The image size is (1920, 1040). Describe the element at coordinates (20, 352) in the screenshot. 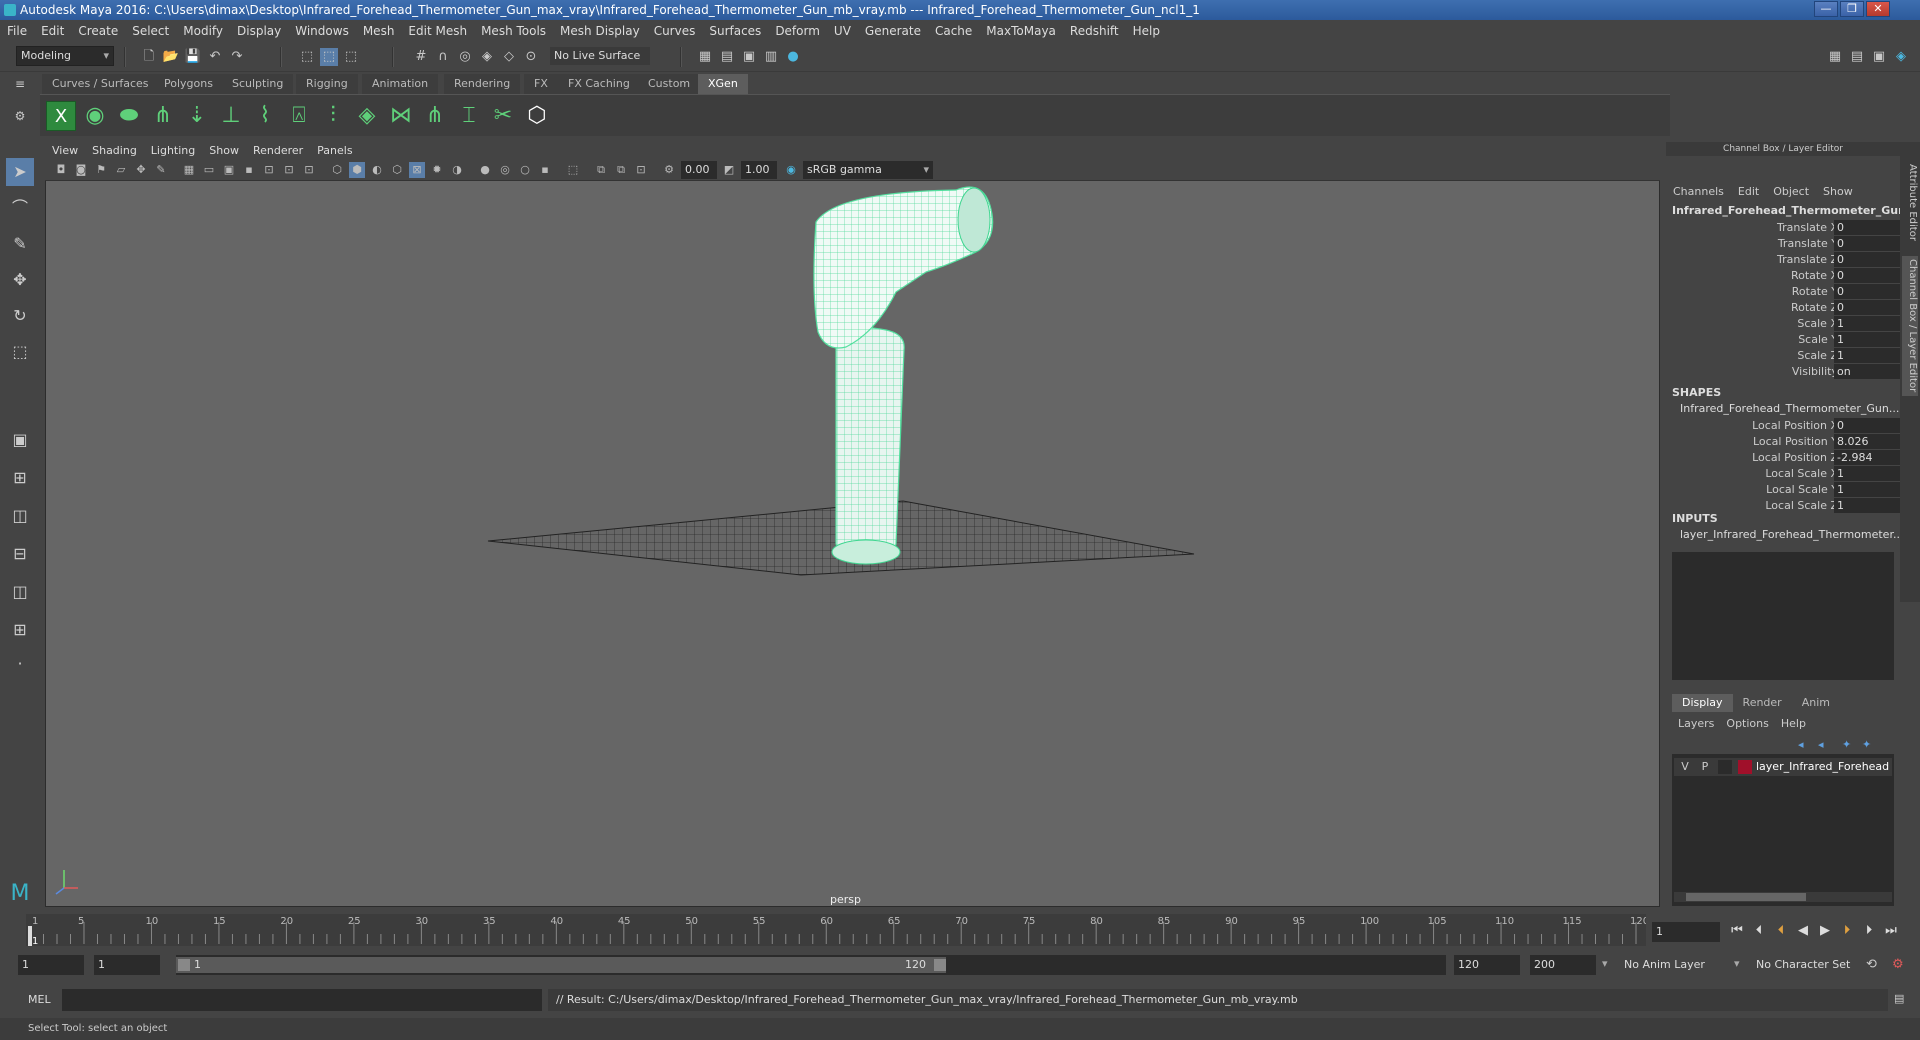

I see `scale-tool-icon: ⬚` at that location.